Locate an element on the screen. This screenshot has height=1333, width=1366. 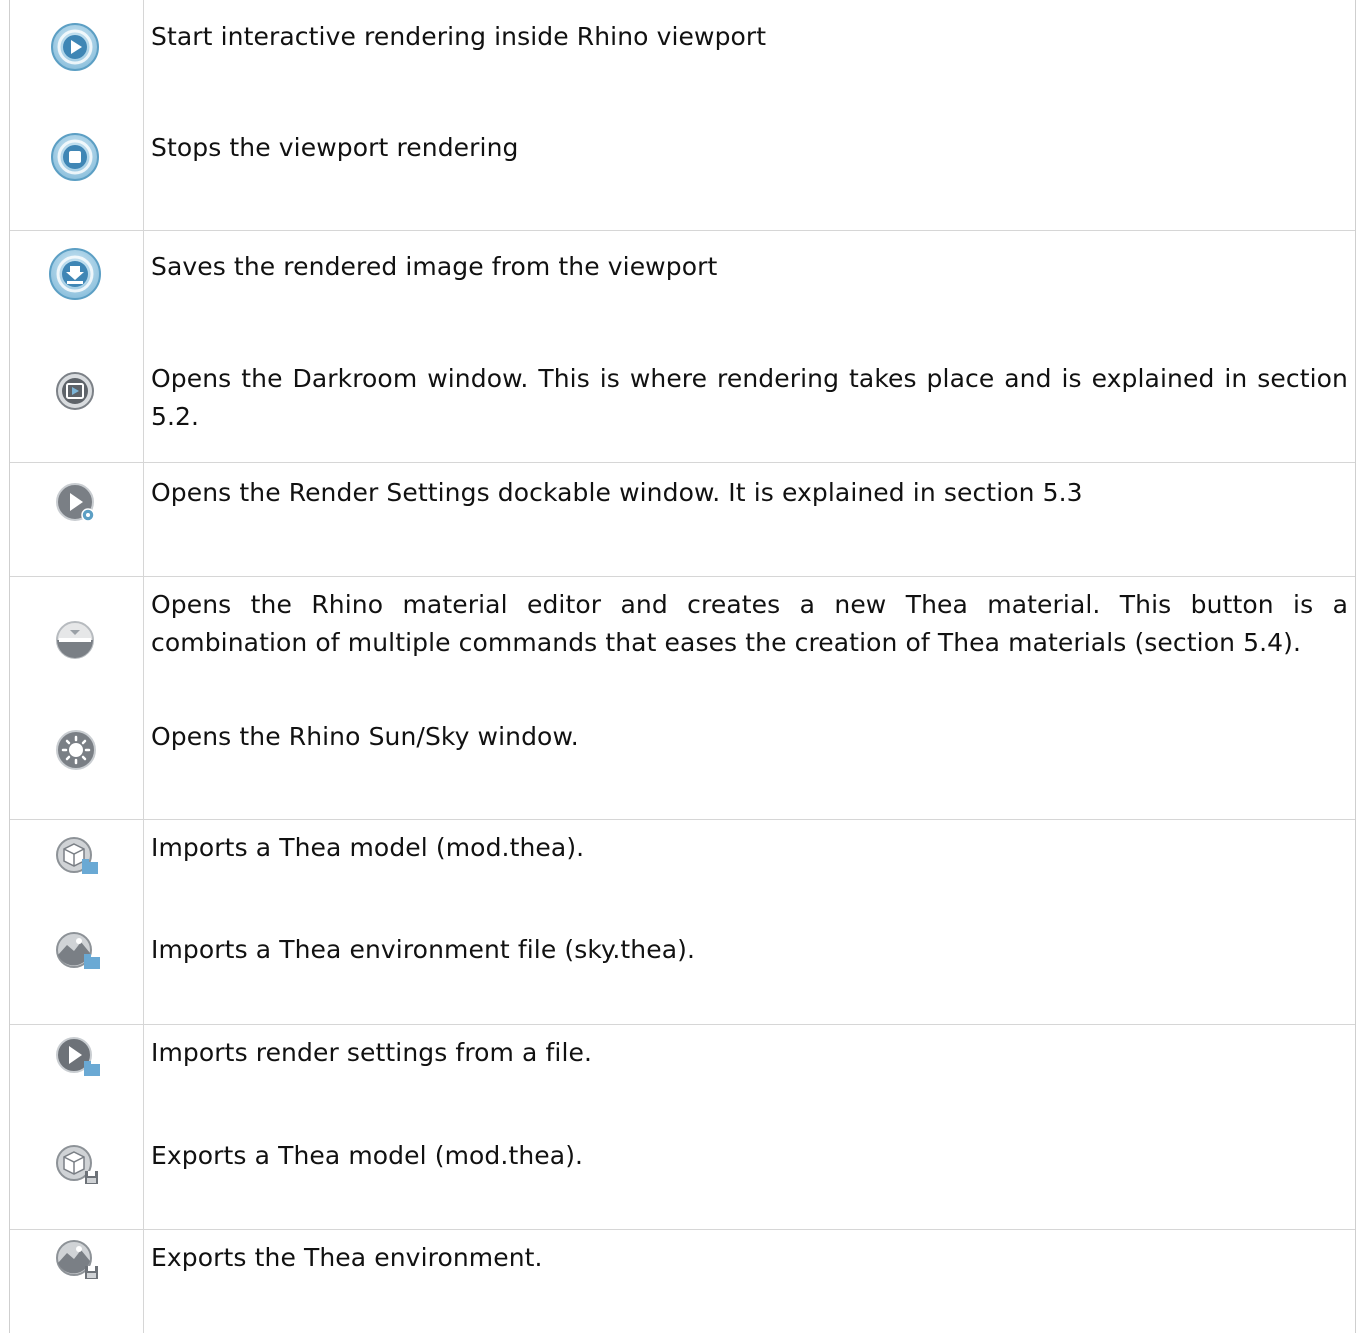
sun-sky-icon is located at coordinates (76, 750).